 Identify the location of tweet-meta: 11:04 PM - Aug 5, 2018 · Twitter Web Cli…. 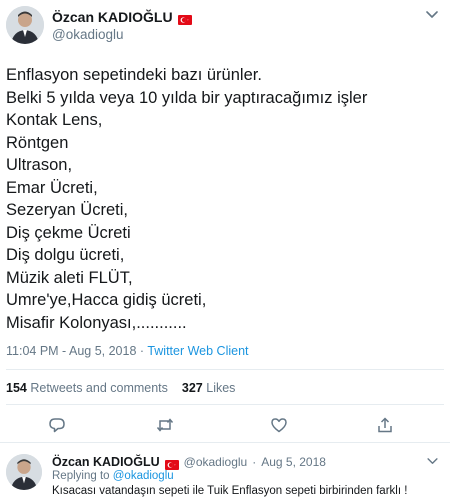
(127, 351).